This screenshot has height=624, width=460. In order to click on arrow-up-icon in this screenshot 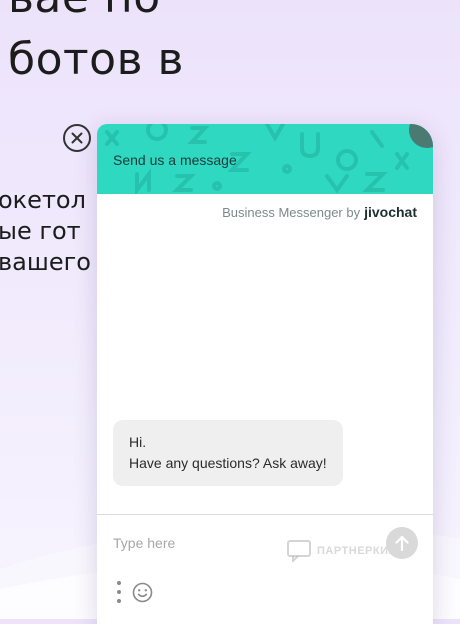, I will do `click(402, 543)`.